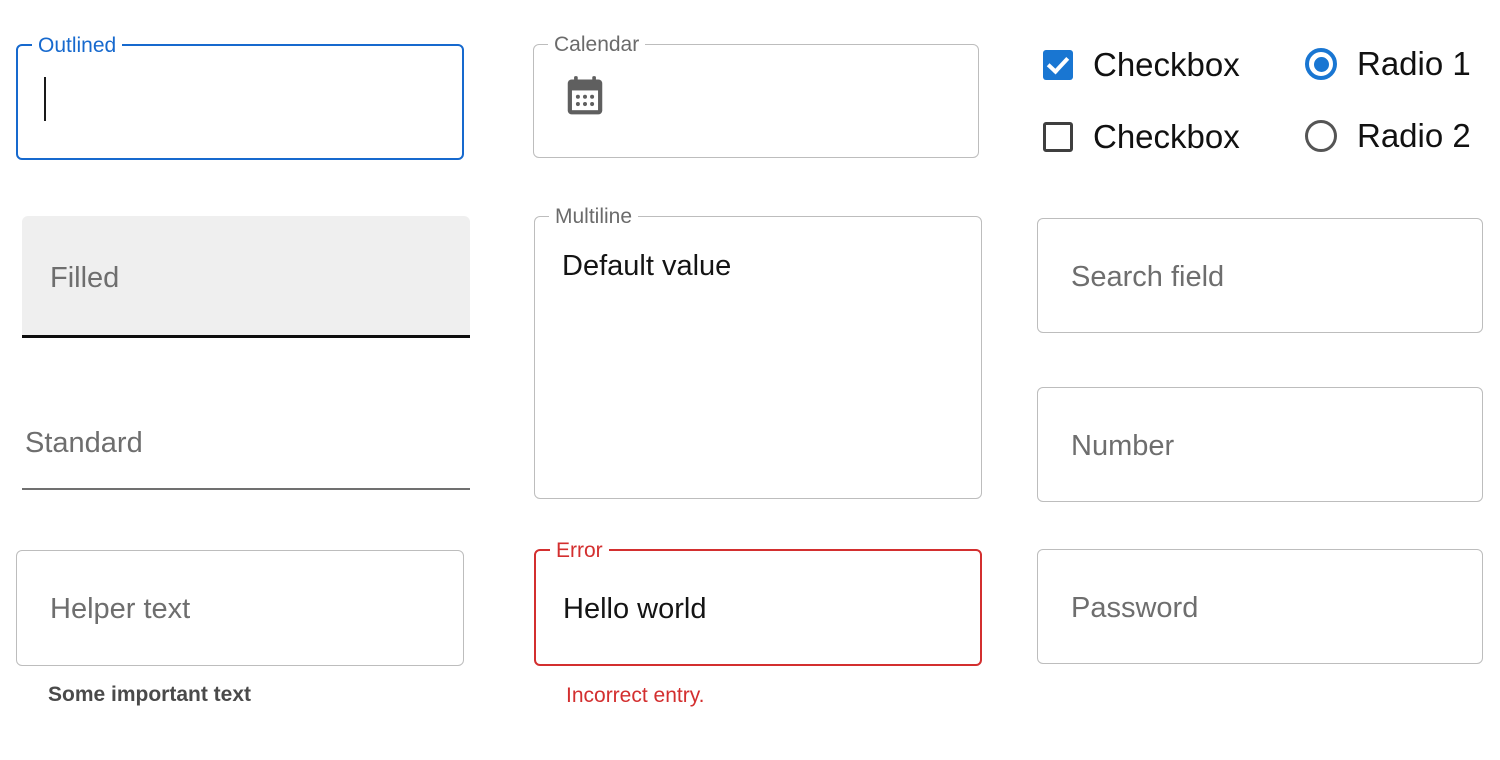  Describe the element at coordinates (240, 608) in the screenshot. I see `helper-text-field: Helper text` at that location.